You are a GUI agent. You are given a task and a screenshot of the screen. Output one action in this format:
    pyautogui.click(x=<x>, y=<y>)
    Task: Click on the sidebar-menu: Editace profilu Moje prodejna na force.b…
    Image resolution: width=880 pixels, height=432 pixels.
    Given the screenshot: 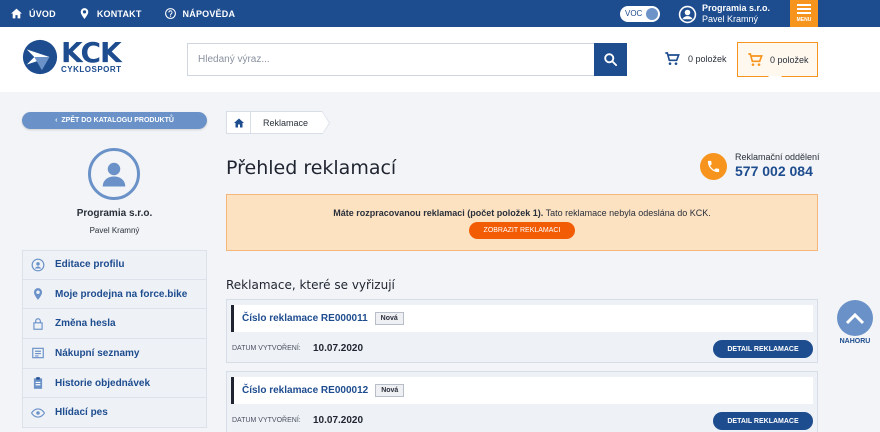 What is the action you would take?
    pyautogui.click(x=114, y=339)
    